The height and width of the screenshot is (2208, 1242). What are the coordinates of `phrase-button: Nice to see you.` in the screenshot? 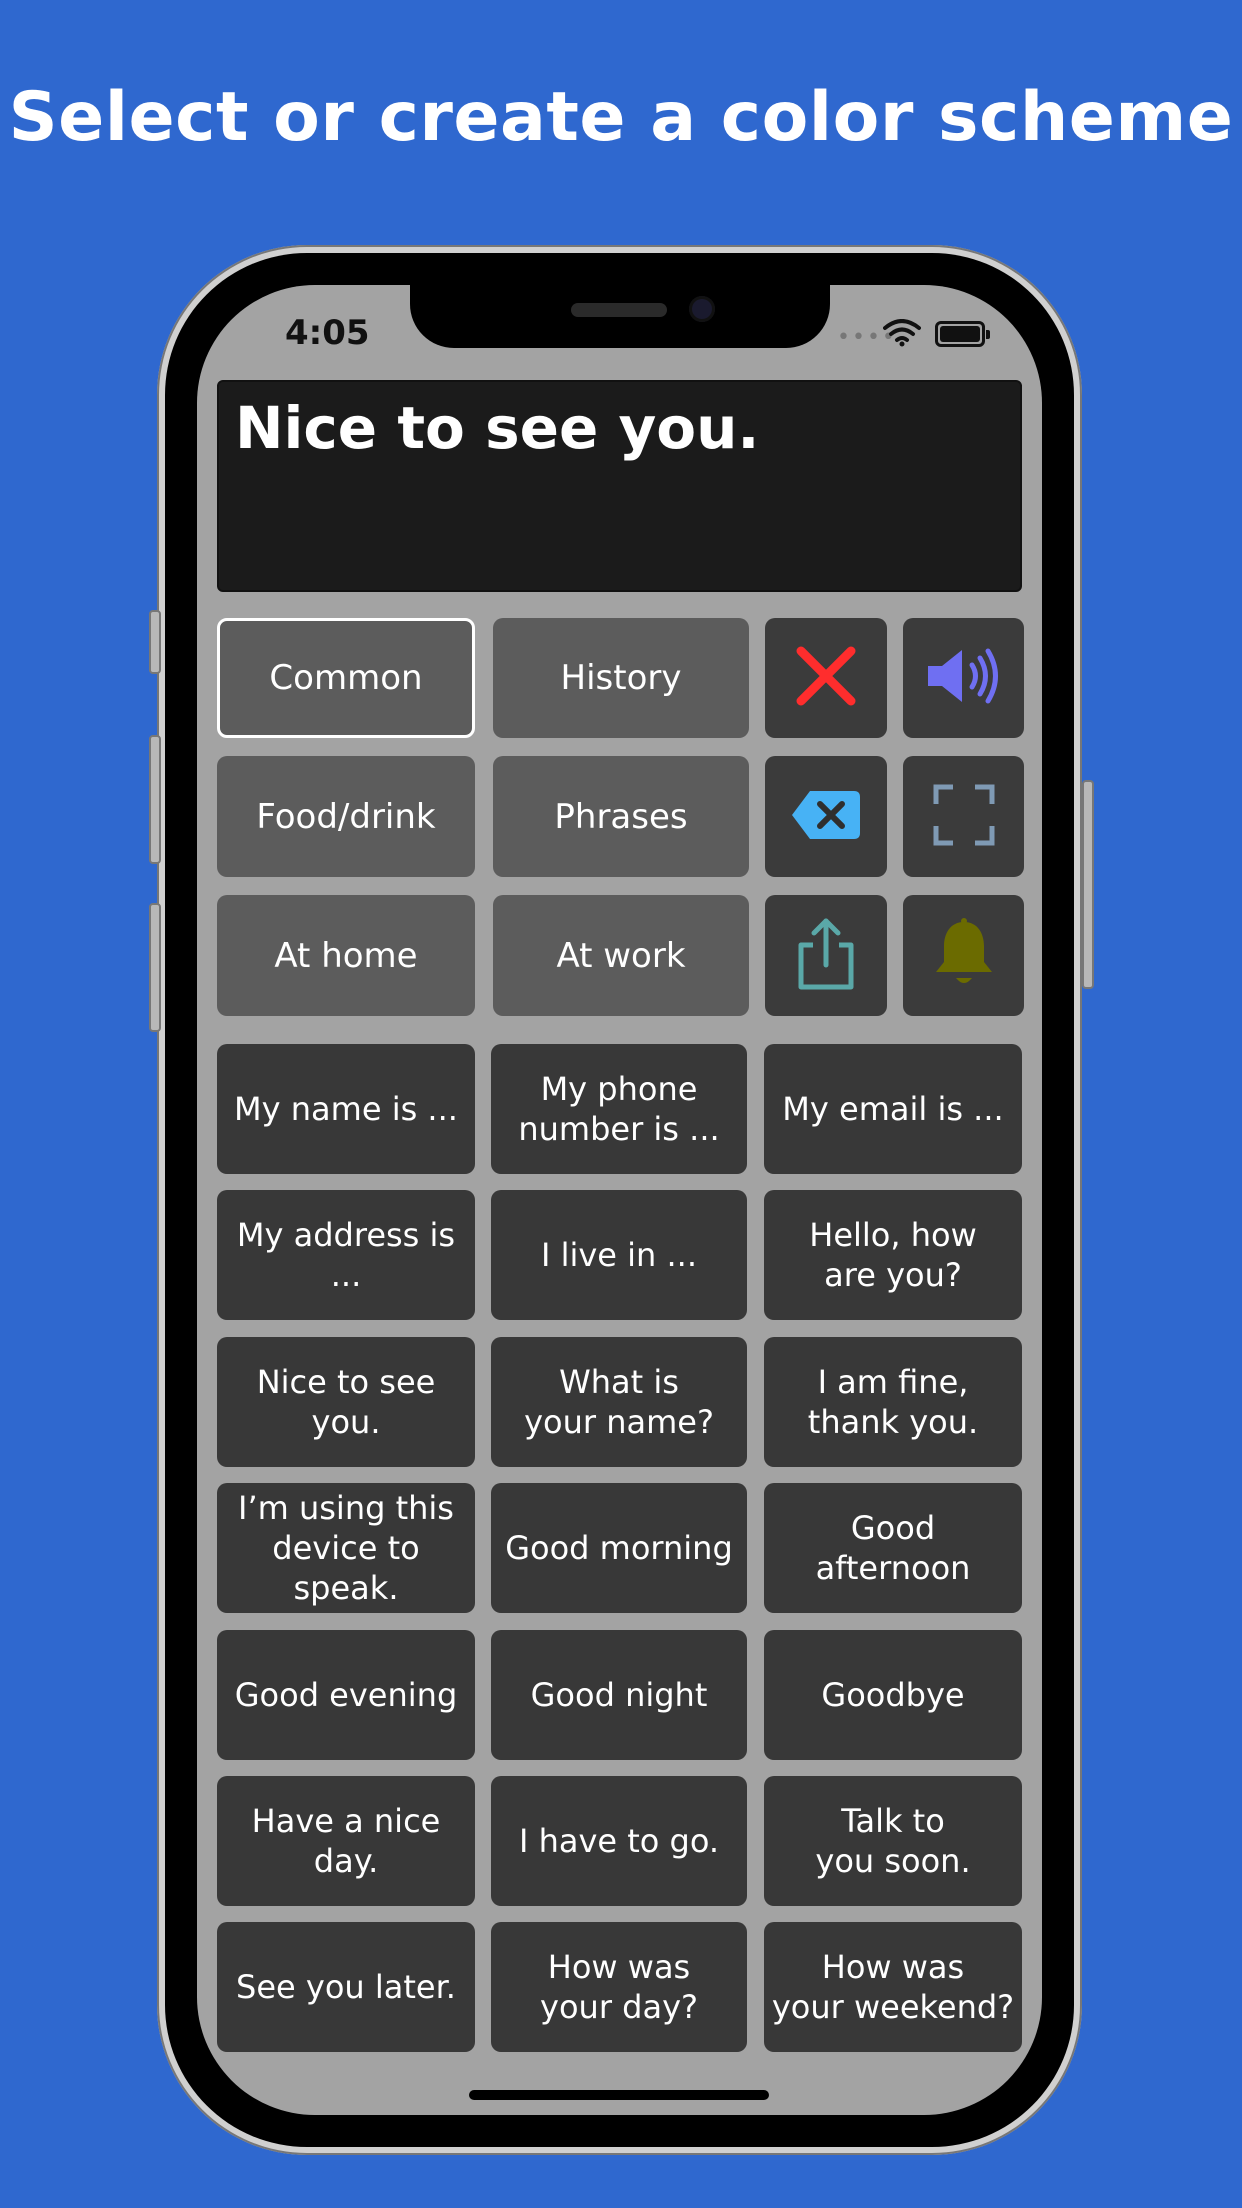 It's located at (346, 1401).